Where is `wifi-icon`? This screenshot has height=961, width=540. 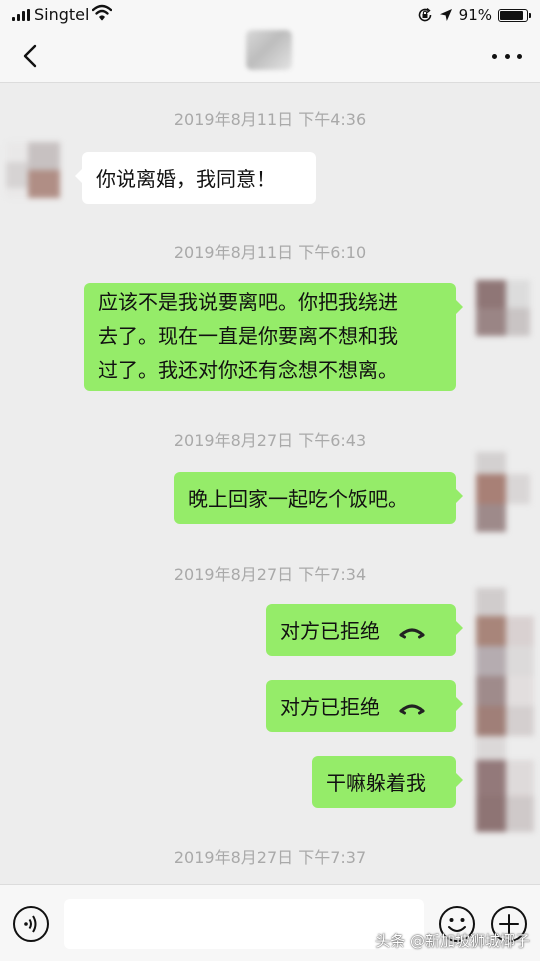 wifi-icon is located at coordinates (102, 12).